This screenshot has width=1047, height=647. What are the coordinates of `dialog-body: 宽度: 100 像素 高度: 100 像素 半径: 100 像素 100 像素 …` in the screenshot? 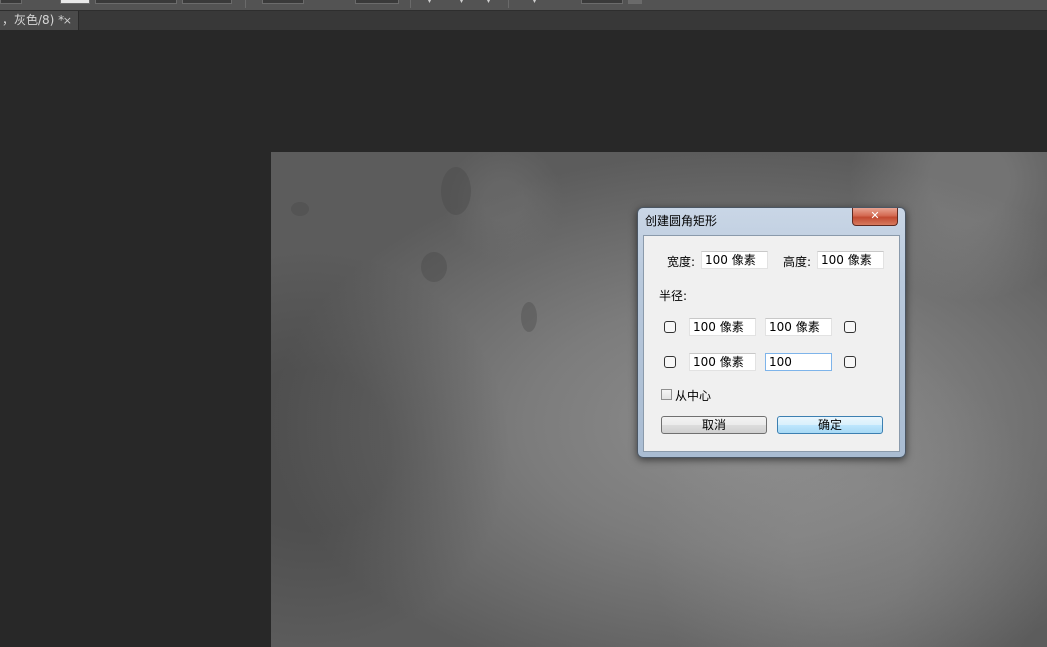 It's located at (771, 343).